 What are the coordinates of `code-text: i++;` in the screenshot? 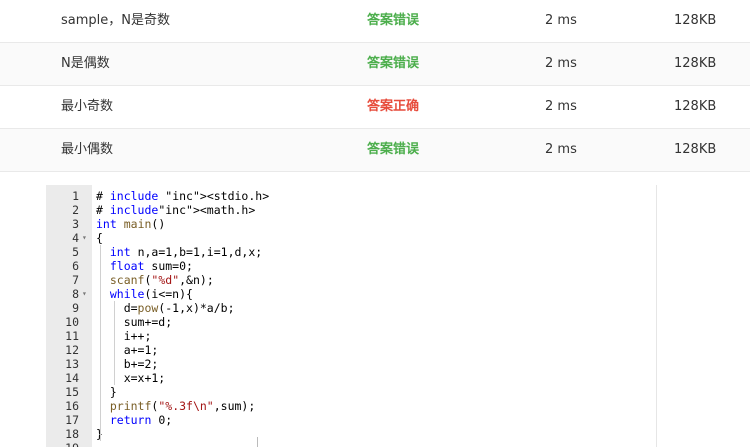 It's located at (124, 336).